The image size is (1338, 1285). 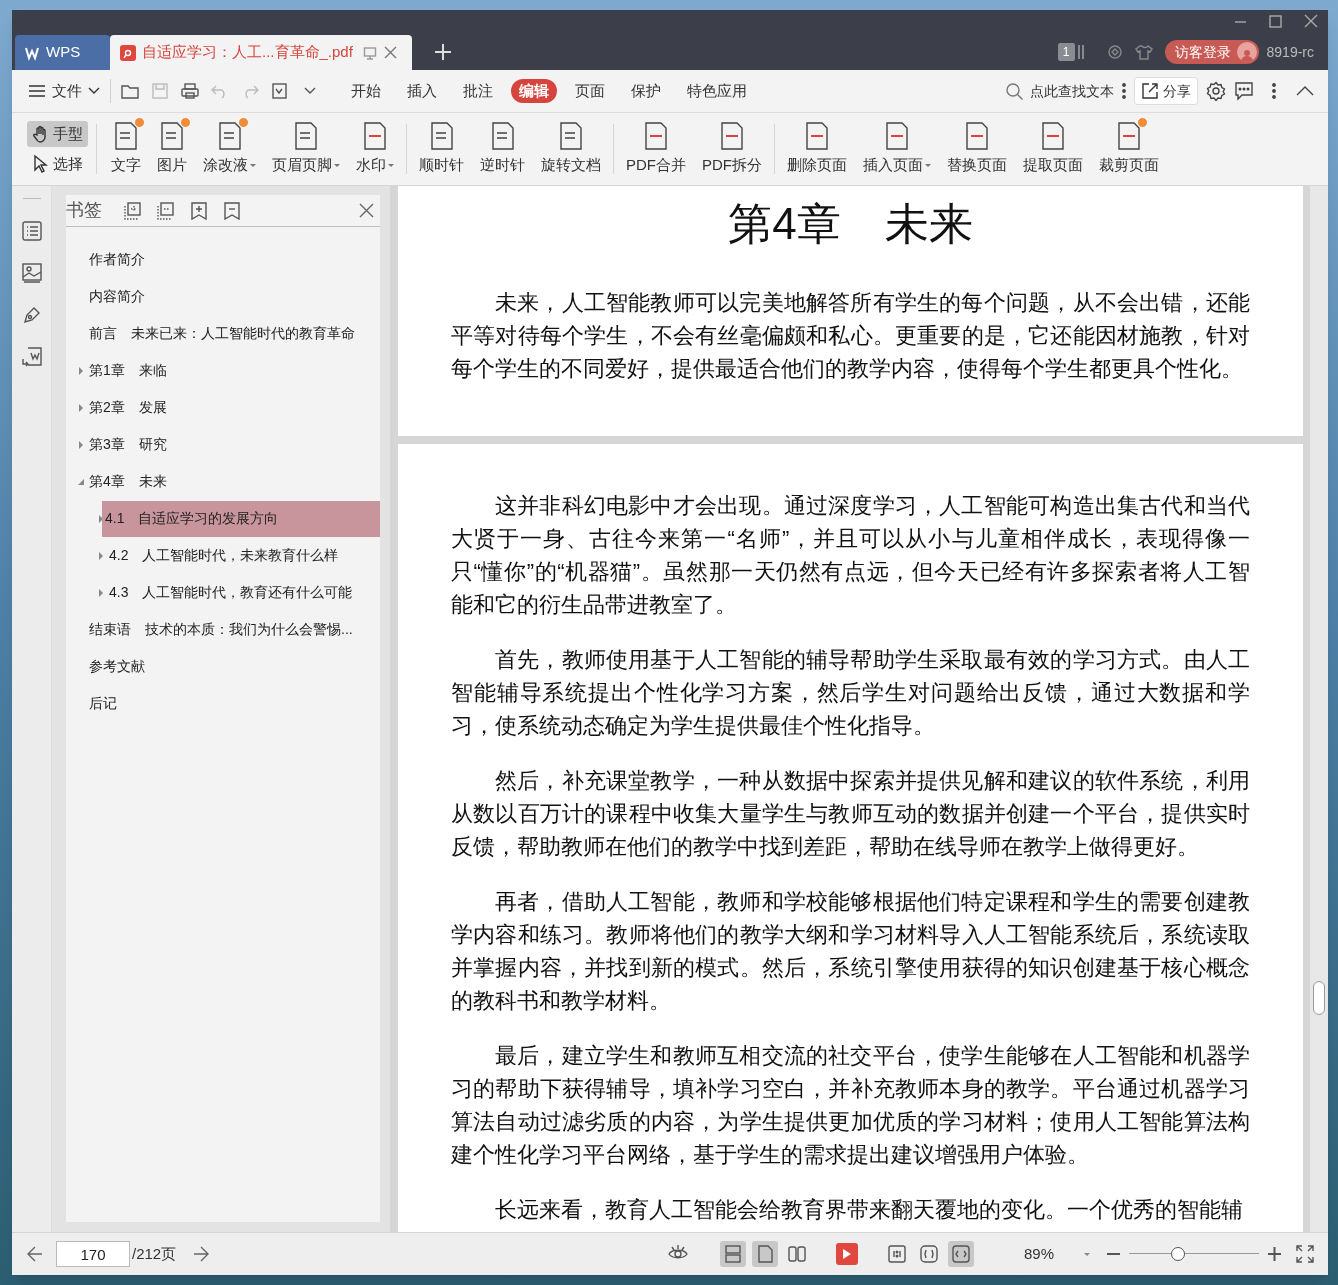 I want to click on search-field: 点此查找文本, so click(x=1059, y=91).